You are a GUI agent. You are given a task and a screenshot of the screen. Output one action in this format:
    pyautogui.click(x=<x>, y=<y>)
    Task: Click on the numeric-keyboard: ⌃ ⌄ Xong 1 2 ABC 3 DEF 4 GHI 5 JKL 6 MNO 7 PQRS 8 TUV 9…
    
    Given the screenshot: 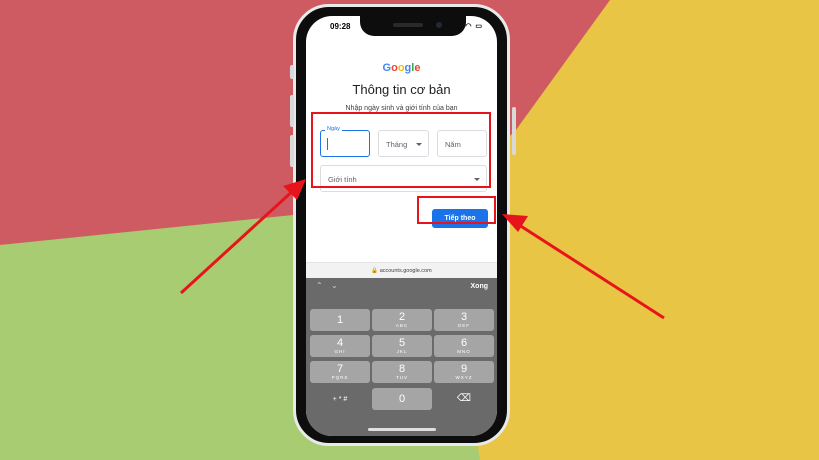 What is the action you would take?
    pyautogui.click(x=401, y=357)
    